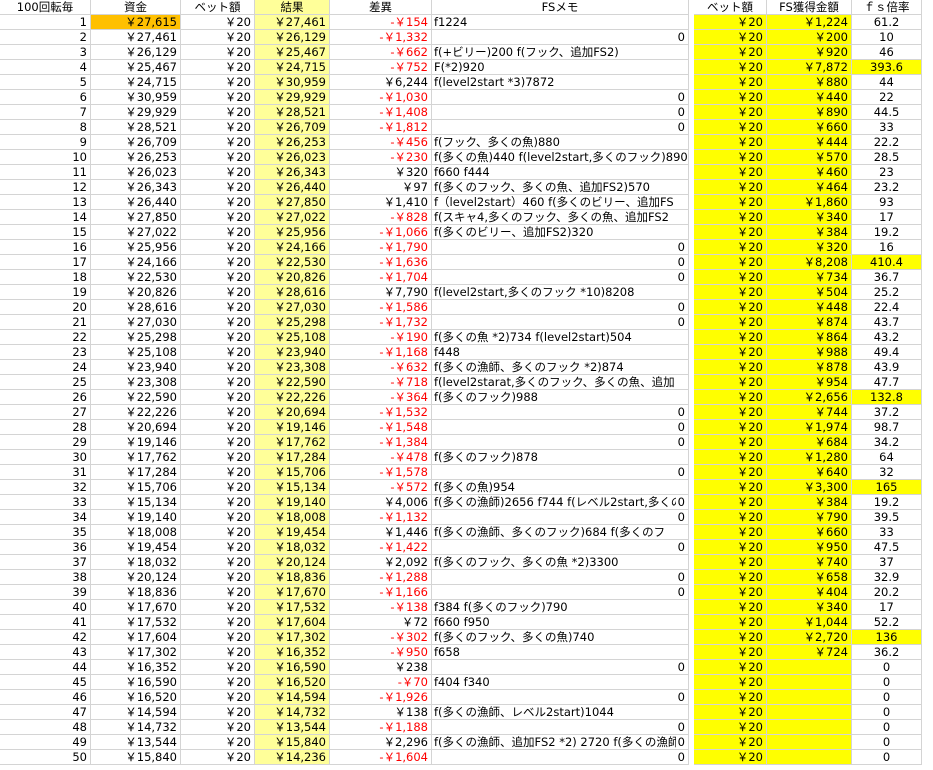 This screenshot has height=770, width=933. I want to click on cell-diff: -￥572, so click(381, 487).